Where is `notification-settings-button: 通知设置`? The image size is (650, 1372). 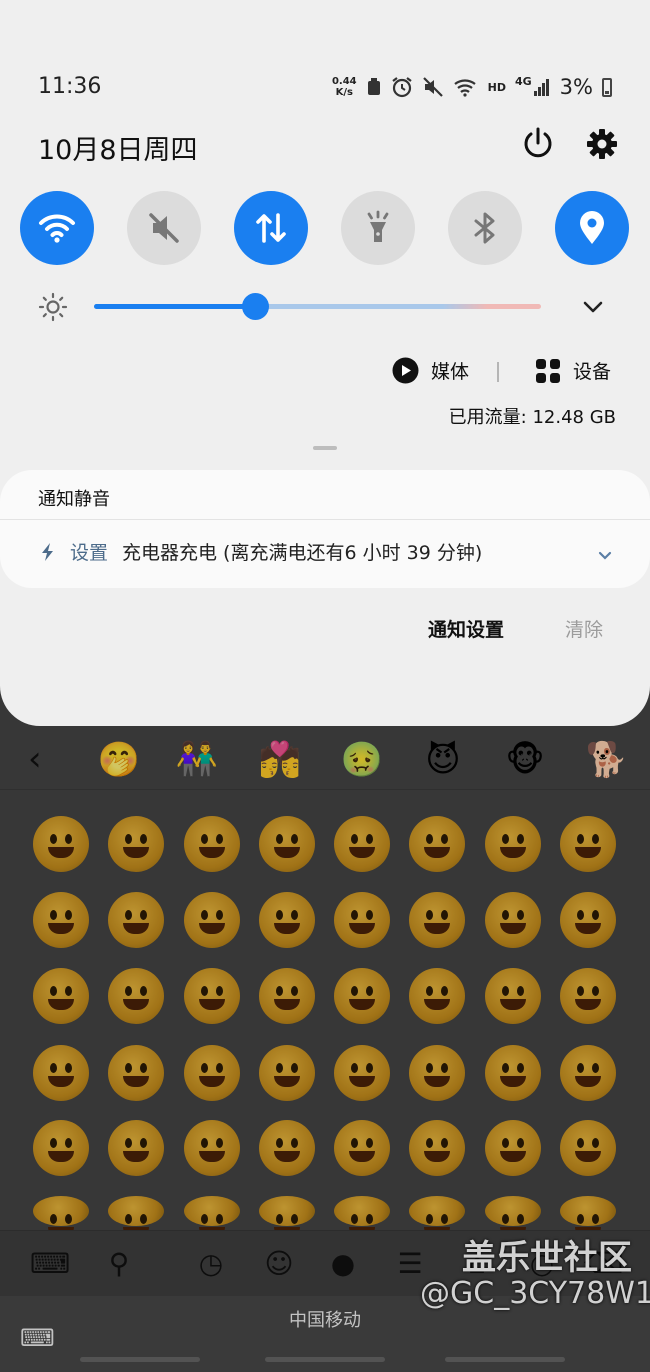
notification-settings-button: 通知设置 is located at coordinates (466, 628).